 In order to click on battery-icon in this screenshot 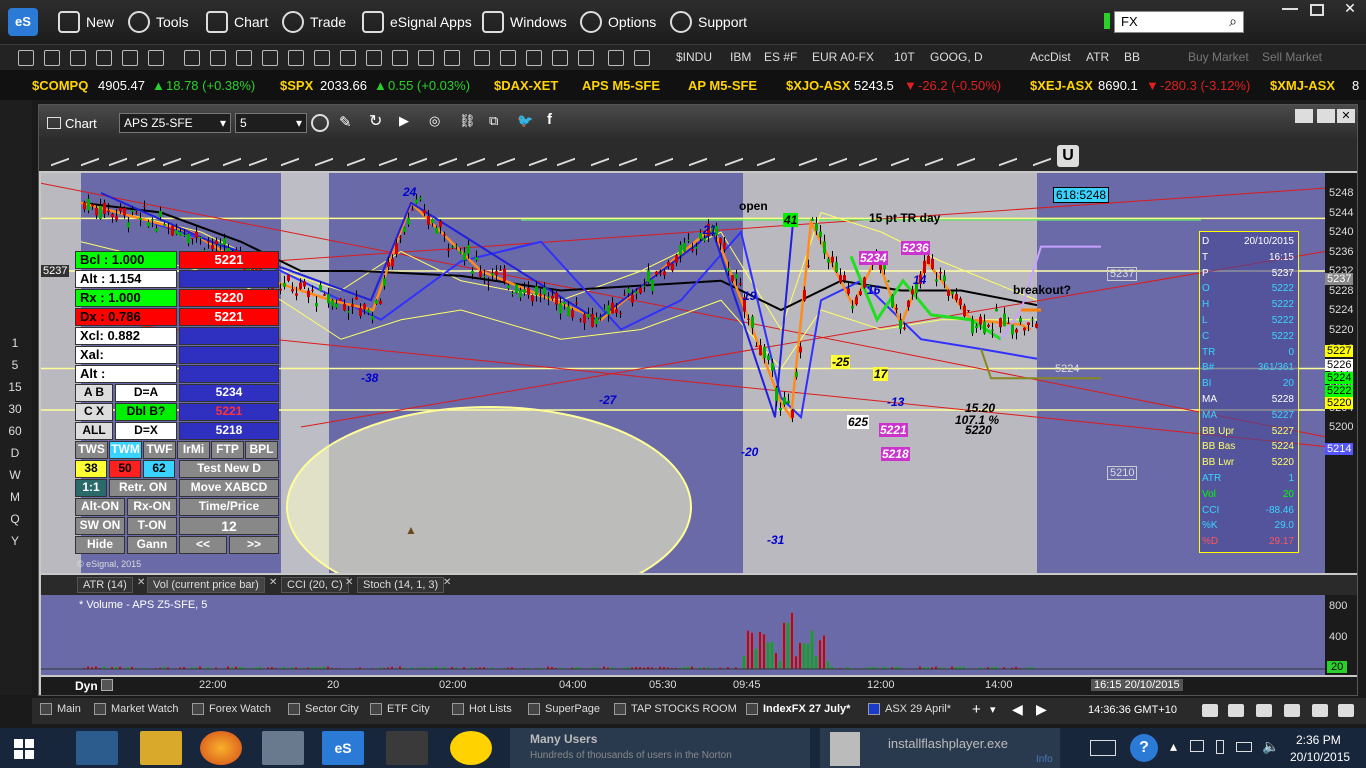, I will do `click(1244, 747)`.